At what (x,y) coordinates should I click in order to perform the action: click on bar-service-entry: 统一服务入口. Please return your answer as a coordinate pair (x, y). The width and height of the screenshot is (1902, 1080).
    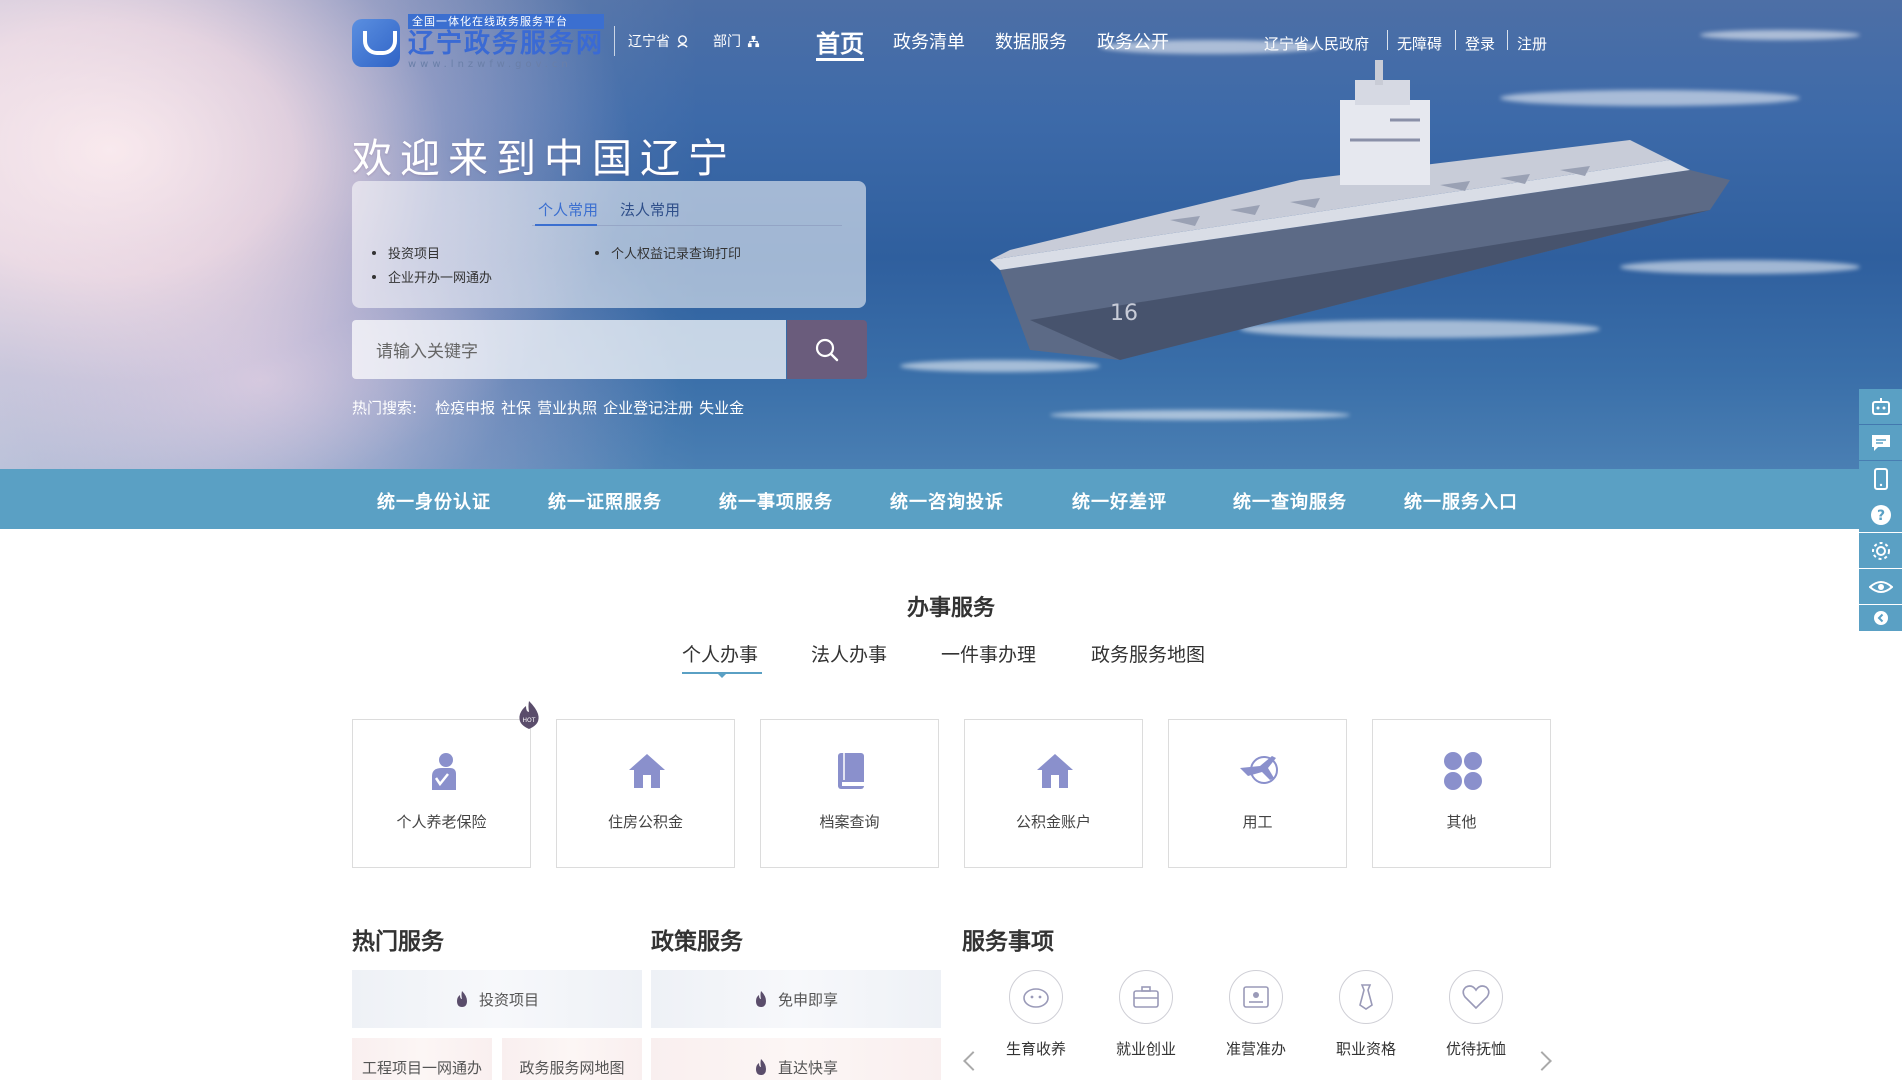
    Looking at the image, I should click on (1461, 501).